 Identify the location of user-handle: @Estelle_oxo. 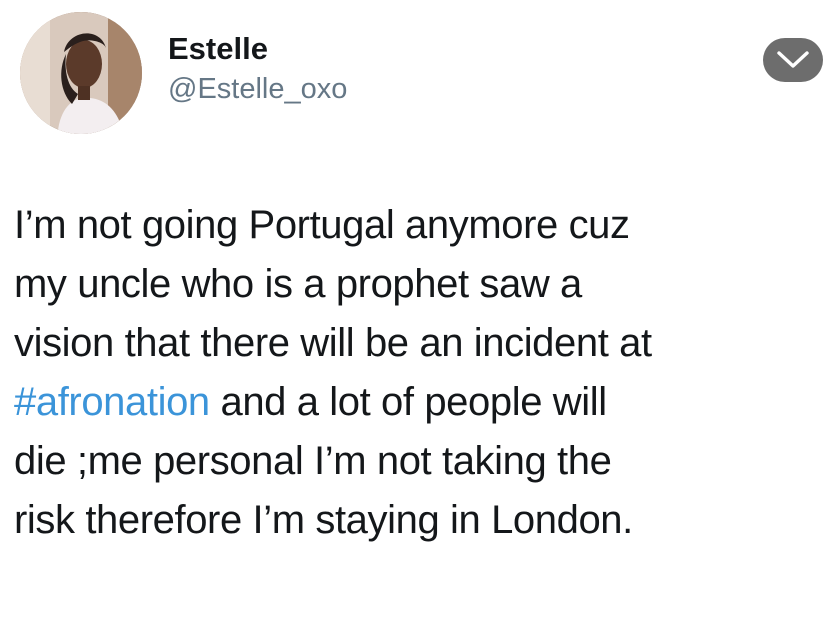
(257, 89).